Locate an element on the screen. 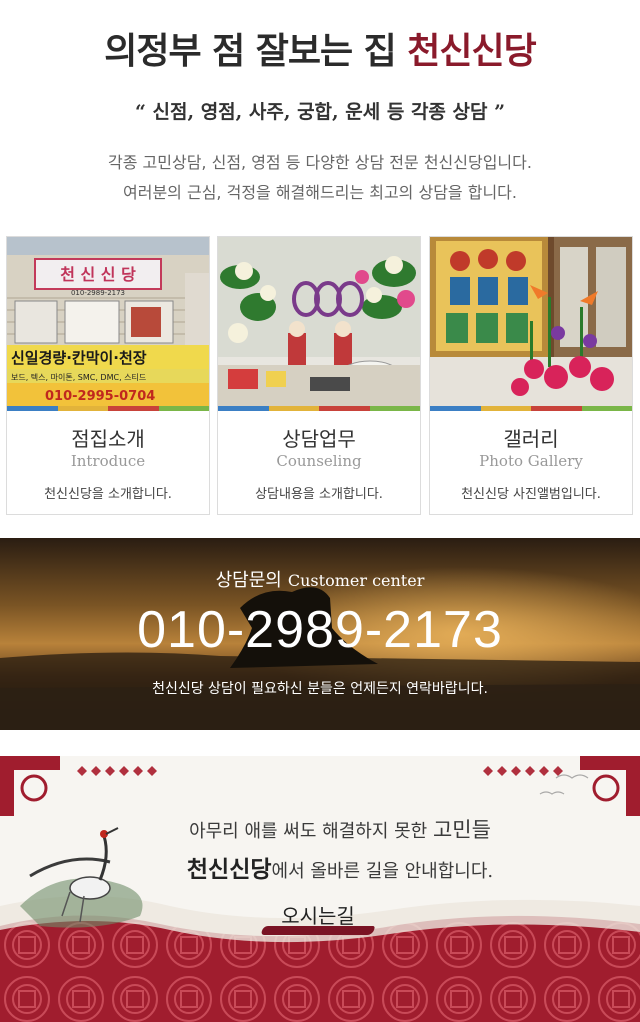  description-line-2: 여러분의 근심, 걱정을 해결해드리는 최고의 상담을 합니다. is located at coordinates (320, 192).